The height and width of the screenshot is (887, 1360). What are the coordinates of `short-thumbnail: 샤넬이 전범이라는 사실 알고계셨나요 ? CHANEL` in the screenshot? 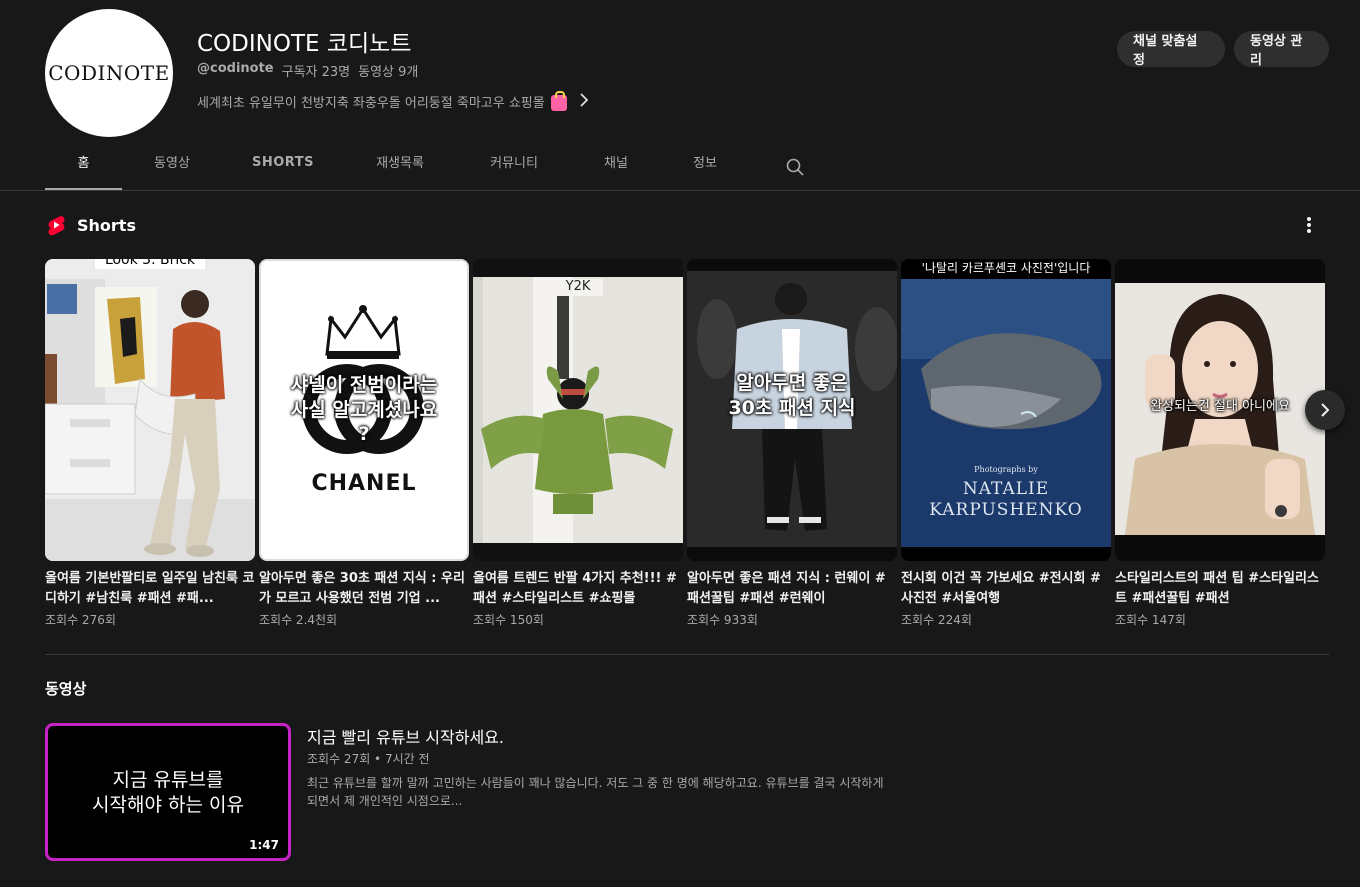 It's located at (364, 410).